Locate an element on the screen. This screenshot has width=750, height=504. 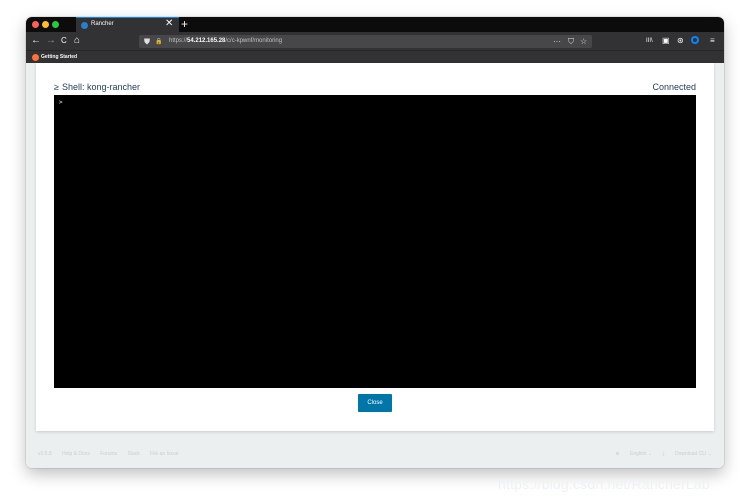
tab-title: Rancher is located at coordinates (102, 24).